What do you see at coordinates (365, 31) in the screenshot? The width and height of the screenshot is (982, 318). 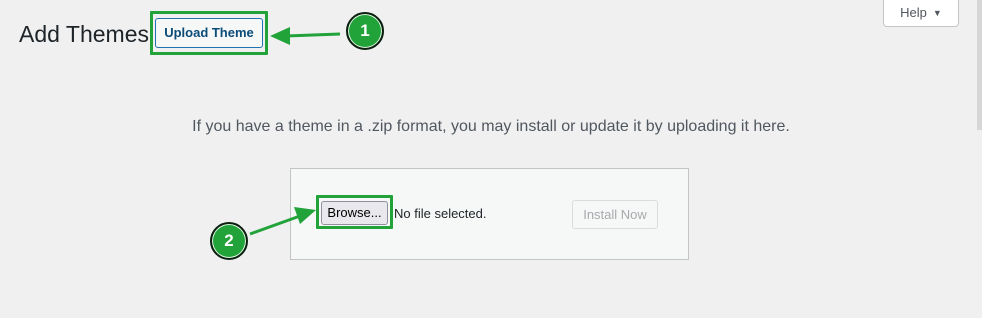 I see `callout-marker-1: 1` at bounding box center [365, 31].